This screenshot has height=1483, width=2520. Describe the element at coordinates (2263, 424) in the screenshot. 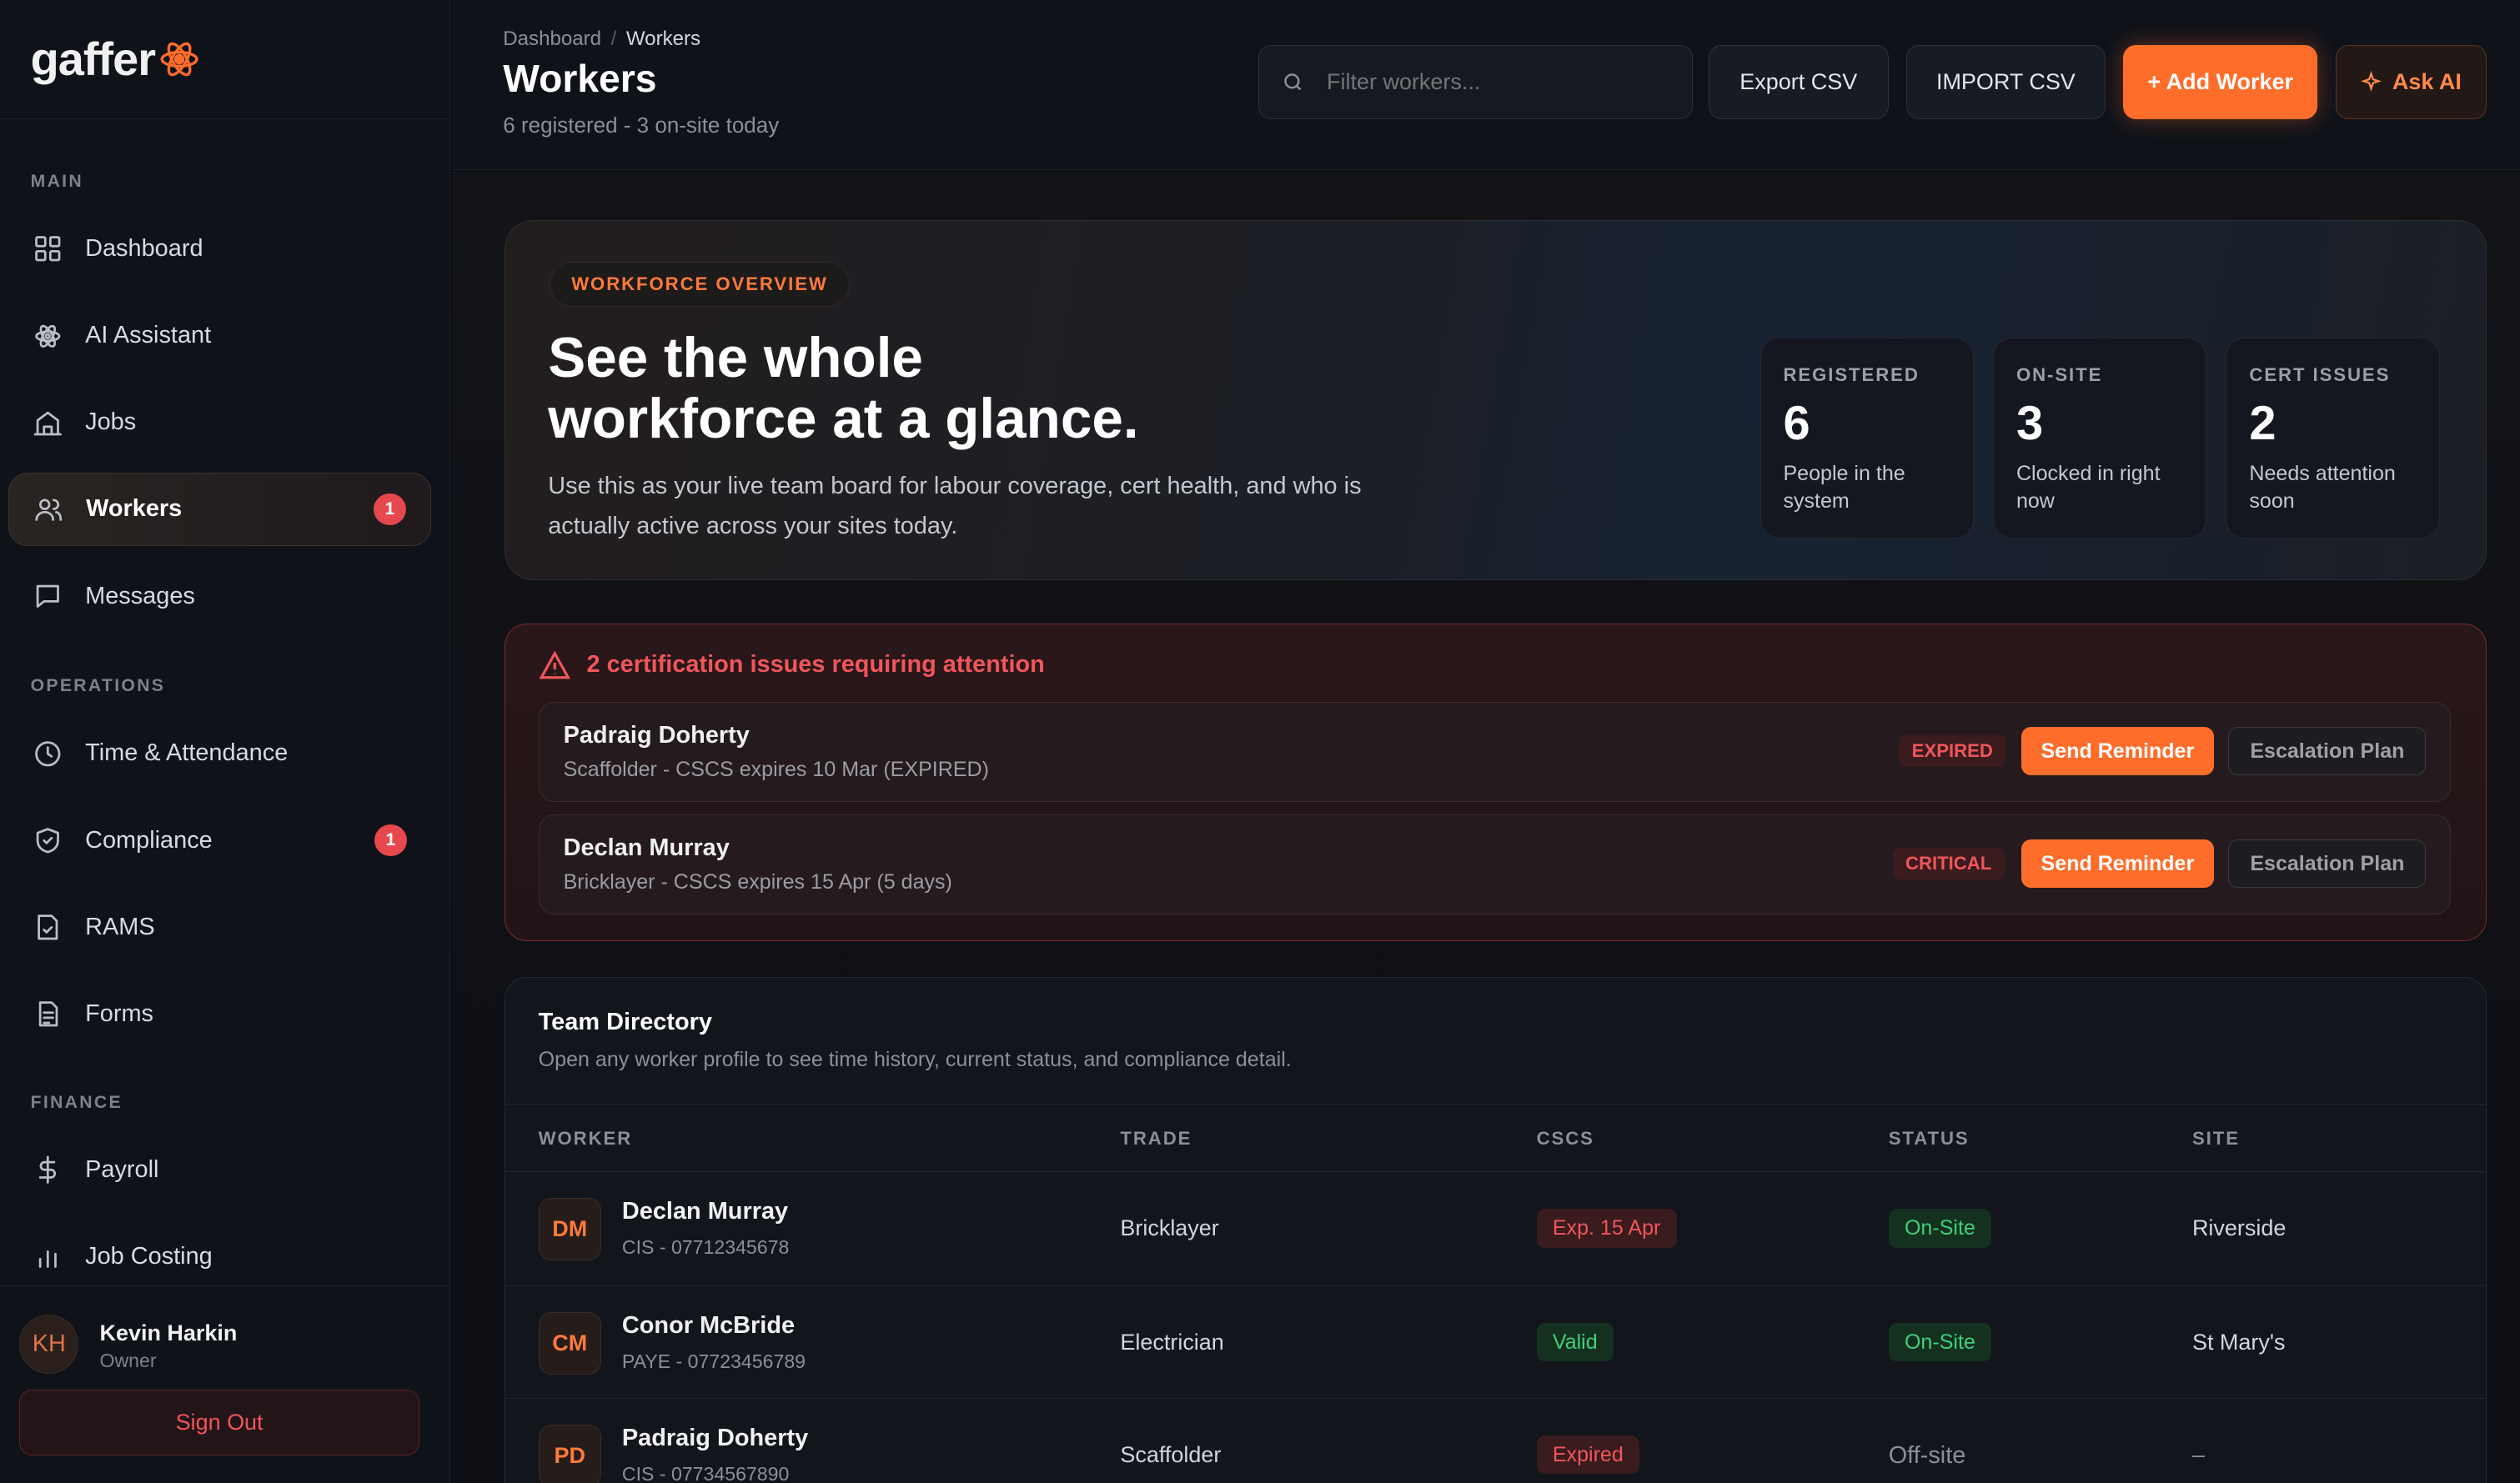

I see `stat-value: 2` at that location.